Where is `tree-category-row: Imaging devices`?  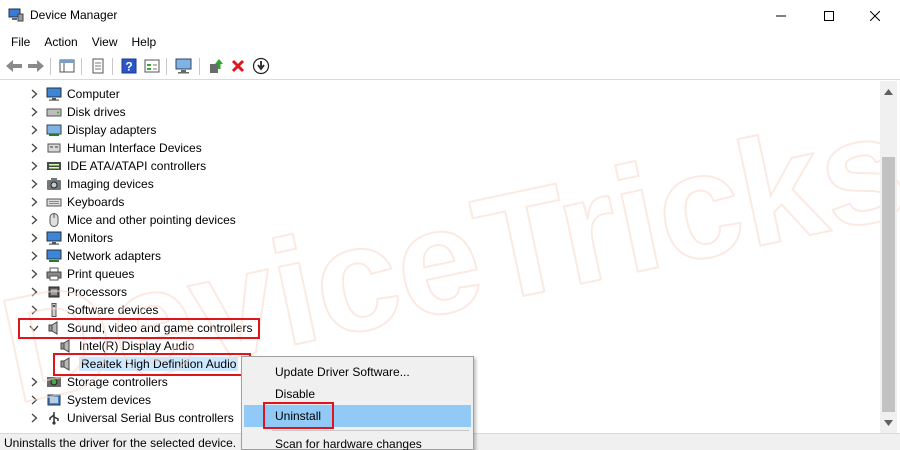 tree-category-row: Imaging devices is located at coordinates (91, 184).